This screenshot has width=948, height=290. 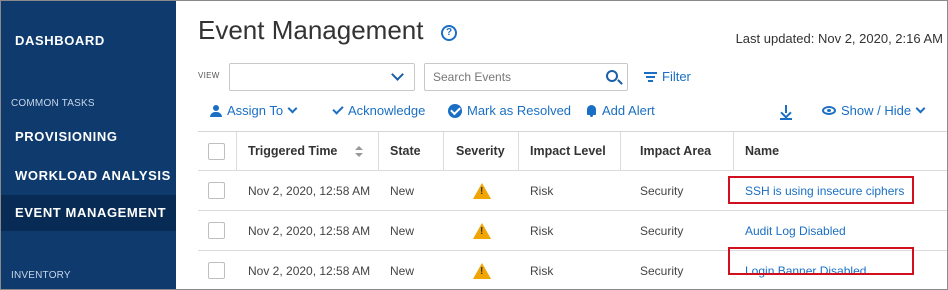 I want to click on check-circle-icon, so click(x=455, y=110).